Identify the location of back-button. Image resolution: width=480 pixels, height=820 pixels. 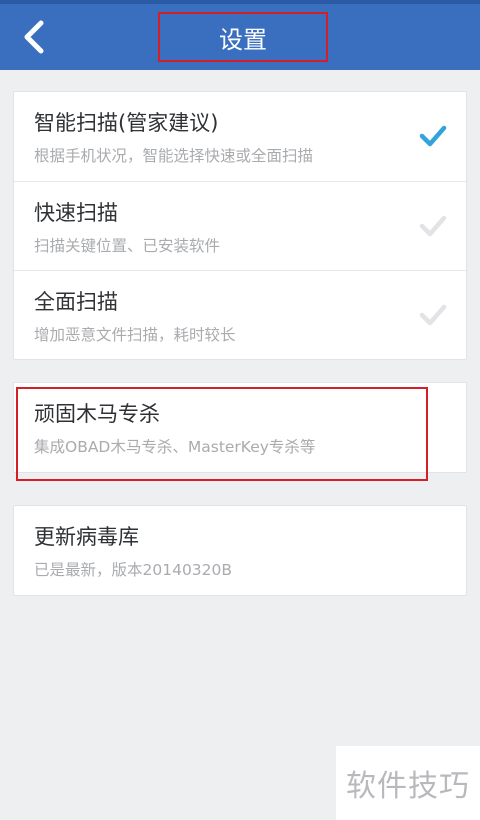
(34, 37).